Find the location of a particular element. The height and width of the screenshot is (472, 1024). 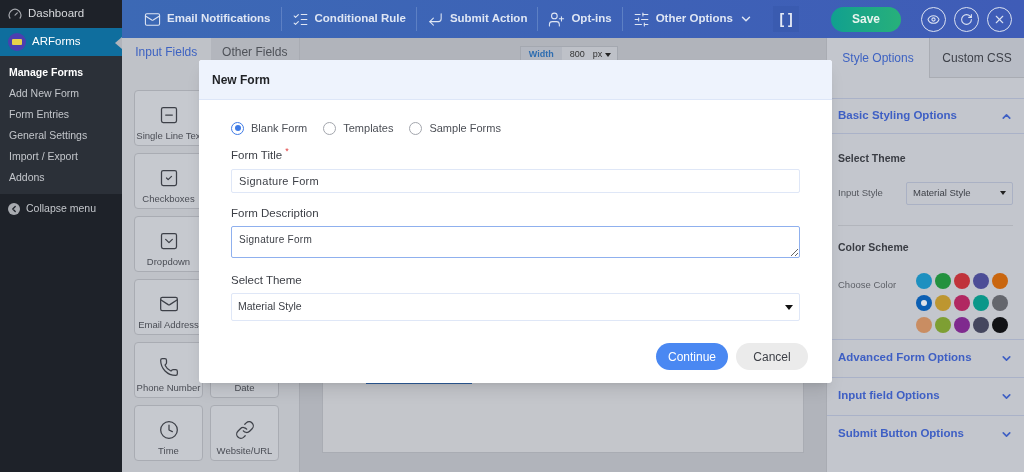

admin-menu-label: Dashboard is located at coordinates (56, 14).